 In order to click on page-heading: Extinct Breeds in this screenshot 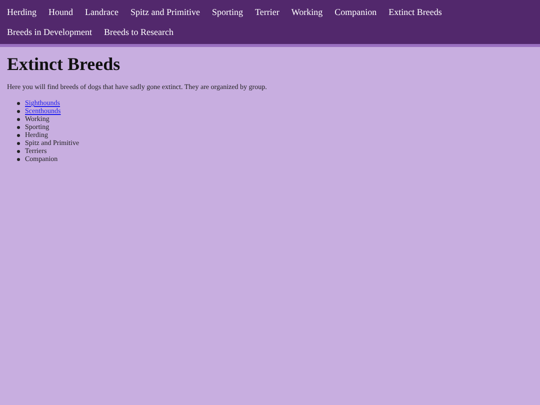, I will do `click(64, 64)`.